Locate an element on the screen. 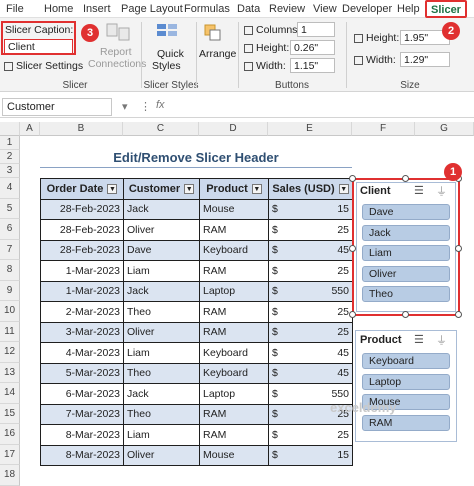  cell-order-date: 7-Mar-2023 is located at coordinates (82, 414).